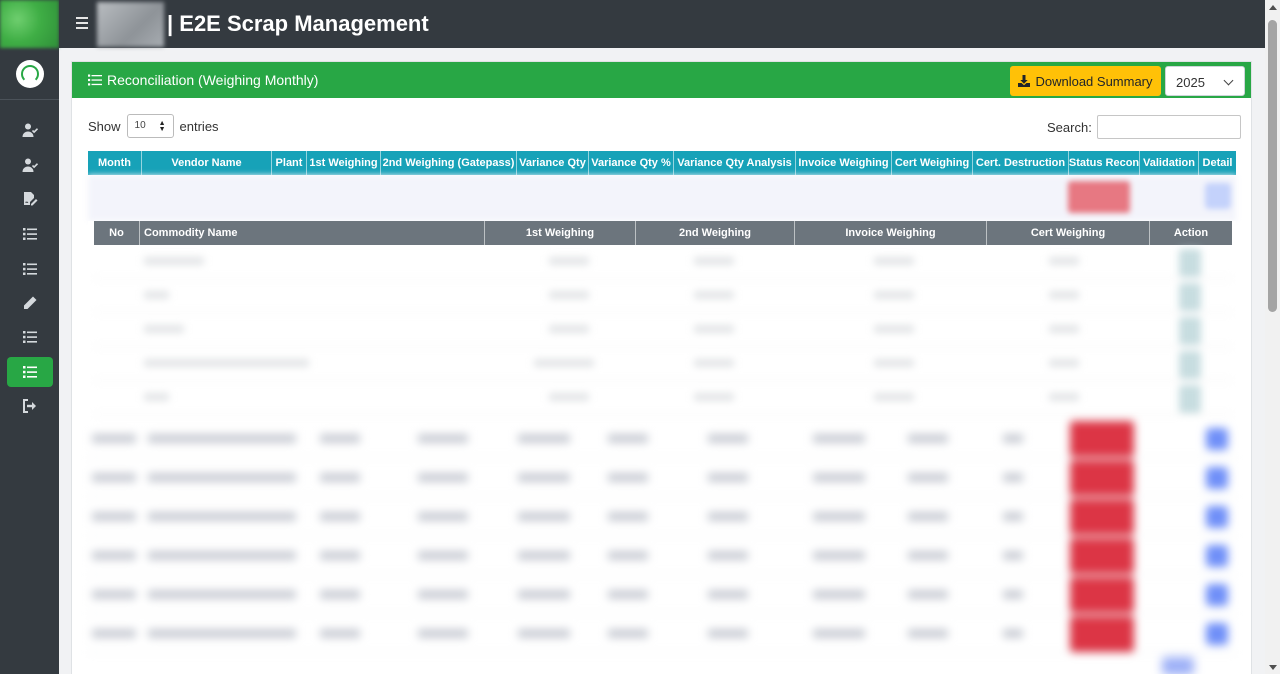  What do you see at coordinates (1024, 81) in the screenshot?
I see `download-icon` at bounding box center [1024, 81].